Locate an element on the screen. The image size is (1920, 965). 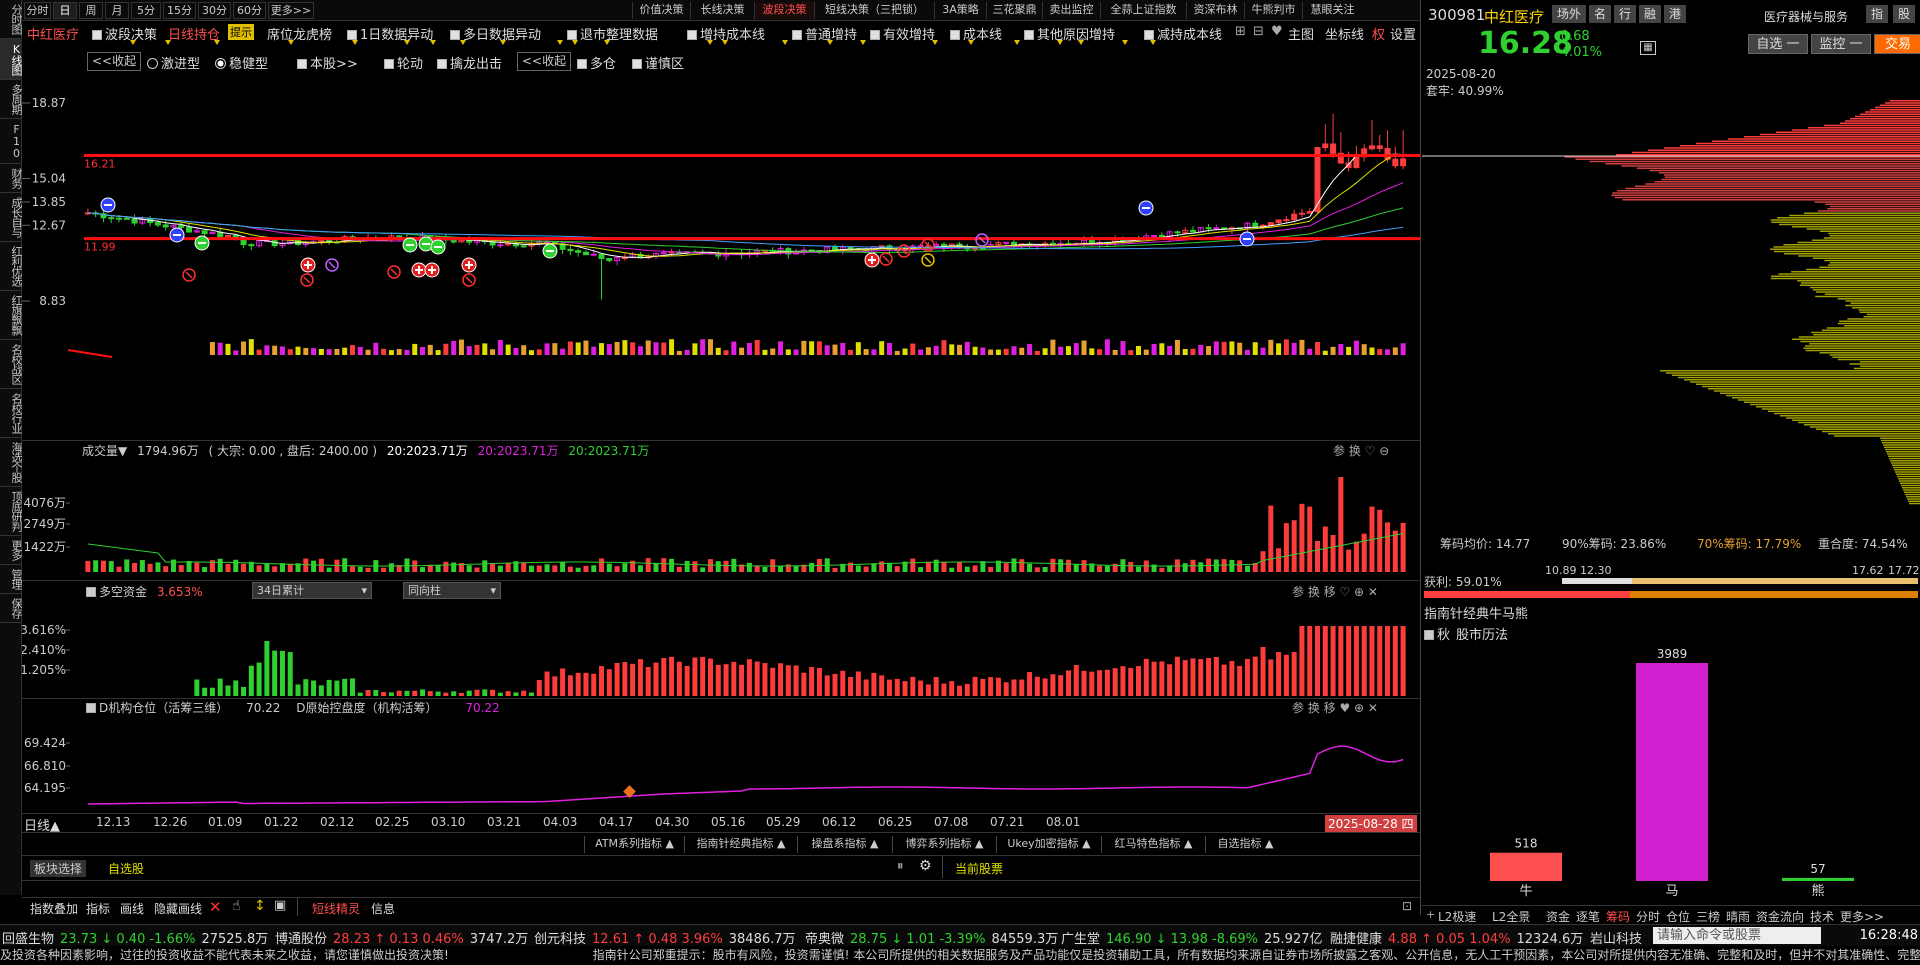
right-tab-2: 资金 is located at coordinates (1558, 916).